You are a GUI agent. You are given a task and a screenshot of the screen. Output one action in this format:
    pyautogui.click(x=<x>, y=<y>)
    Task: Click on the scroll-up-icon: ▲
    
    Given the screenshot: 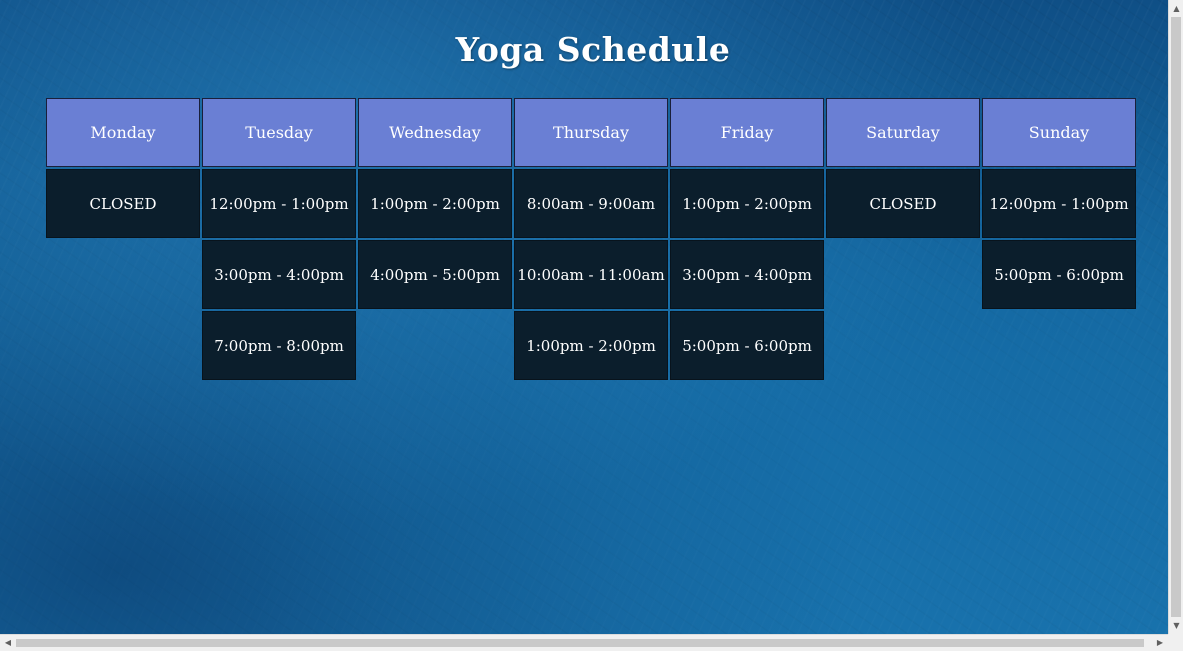 What is the action you would take?
    pyautogui.click(x=1176, y=8)
    